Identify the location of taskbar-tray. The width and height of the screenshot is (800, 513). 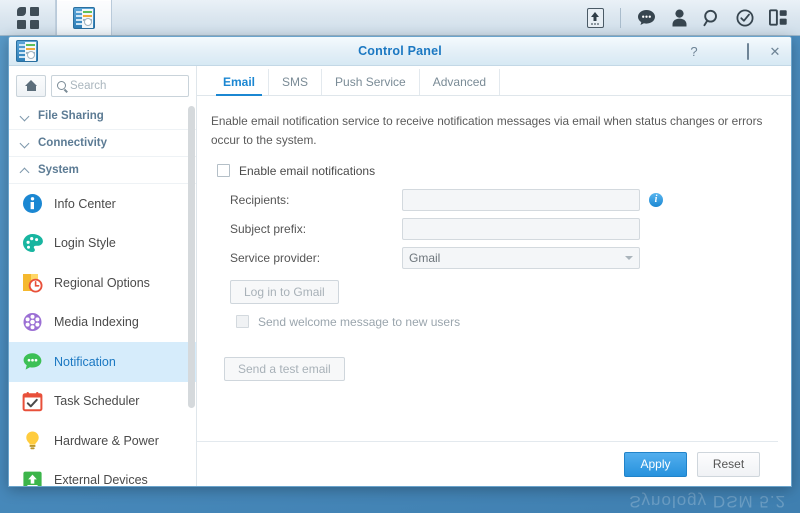
(692, 17).